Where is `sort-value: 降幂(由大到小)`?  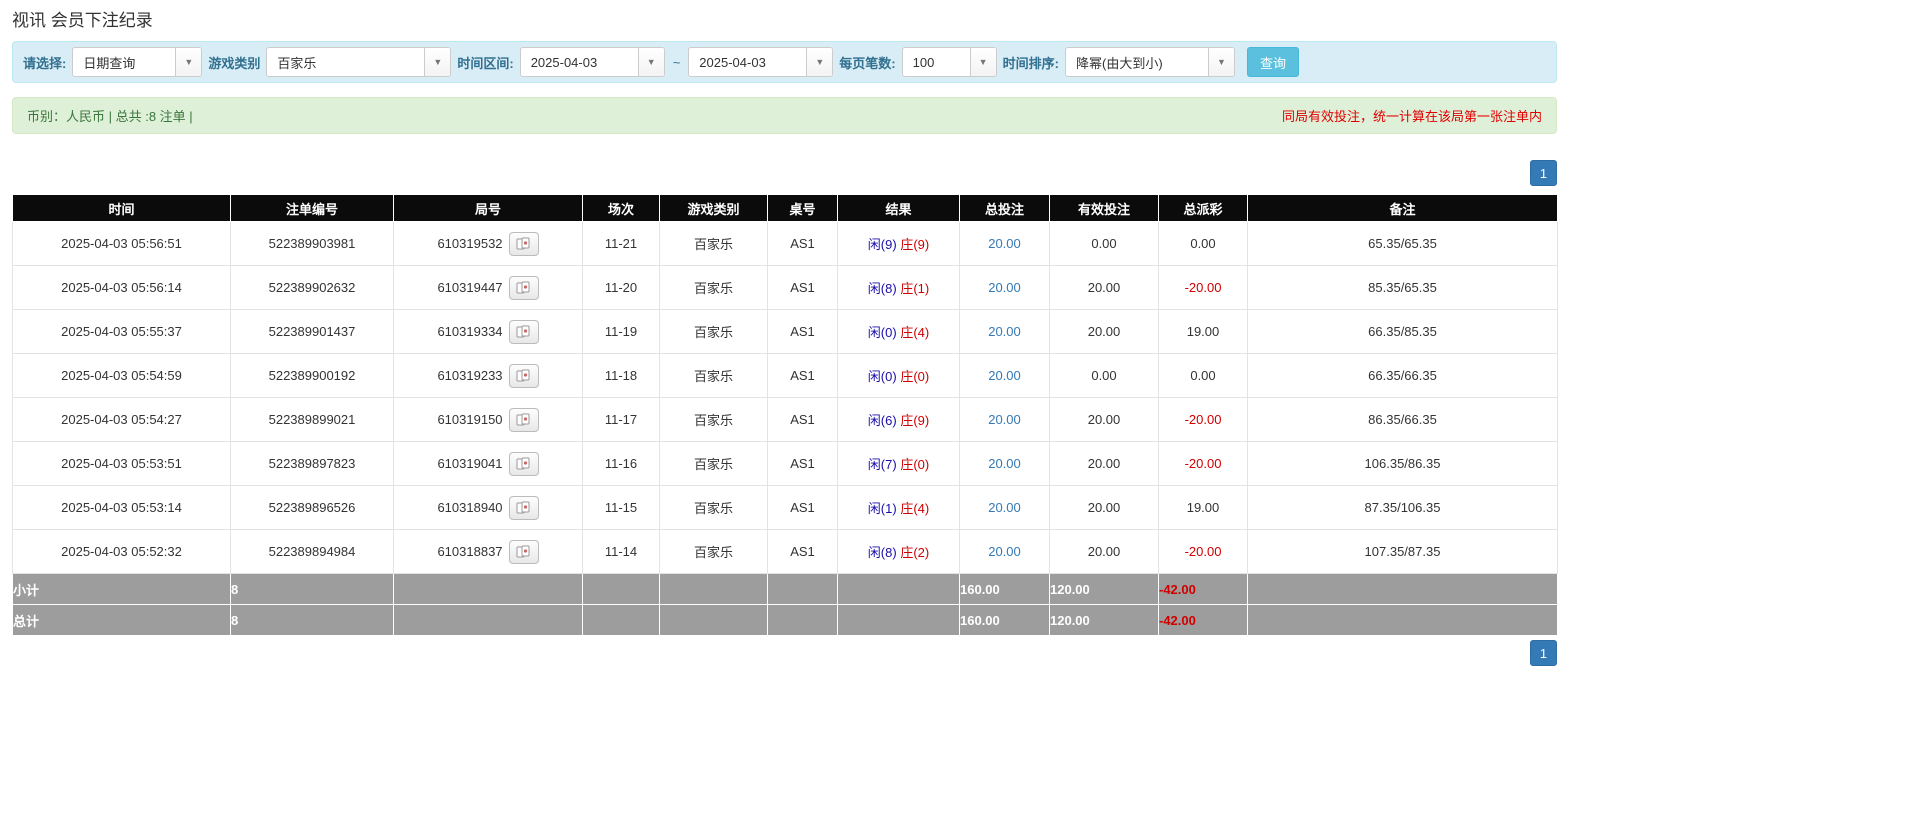
sort-value: 降幂(由大到小) is located at coordinates (1119, 63).